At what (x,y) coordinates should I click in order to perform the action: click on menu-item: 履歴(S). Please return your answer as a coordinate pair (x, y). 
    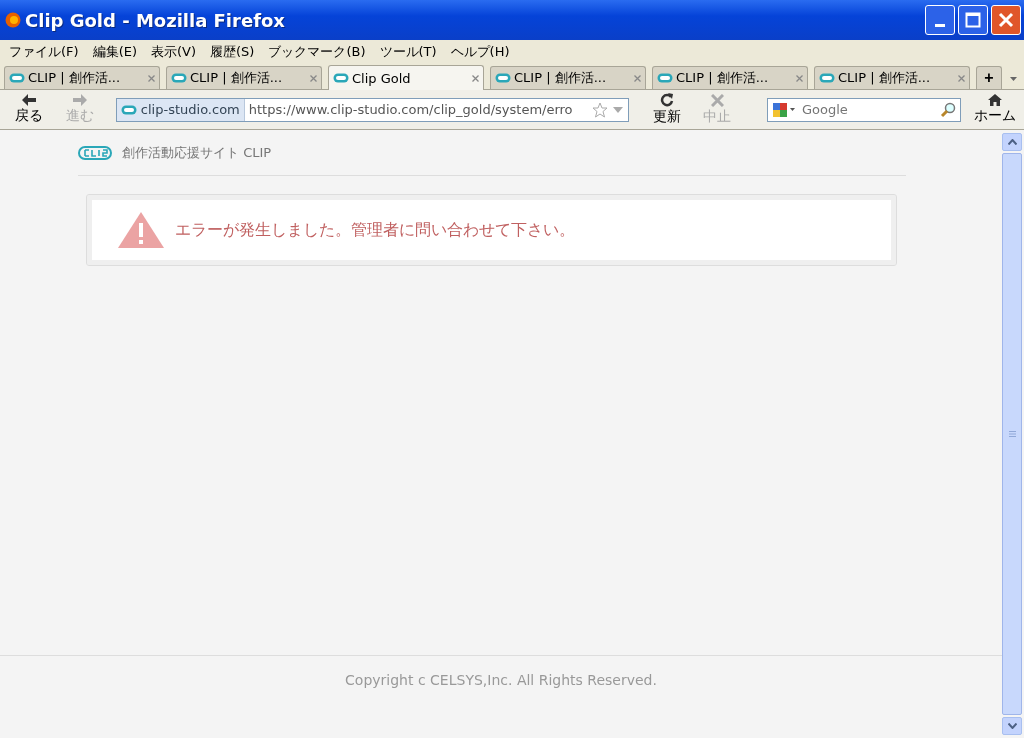
    Looking at the image, I should click on (233, 51).